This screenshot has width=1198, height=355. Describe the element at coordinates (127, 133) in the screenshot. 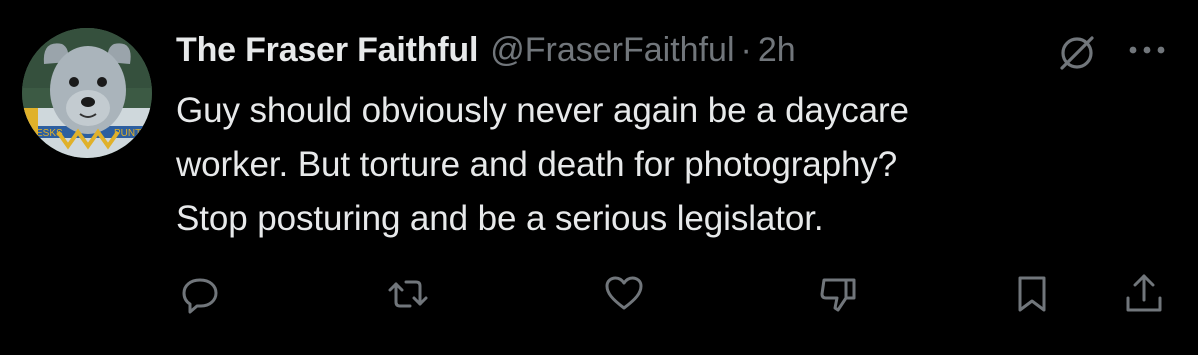

I see `svg-text: PUNT` at that location.